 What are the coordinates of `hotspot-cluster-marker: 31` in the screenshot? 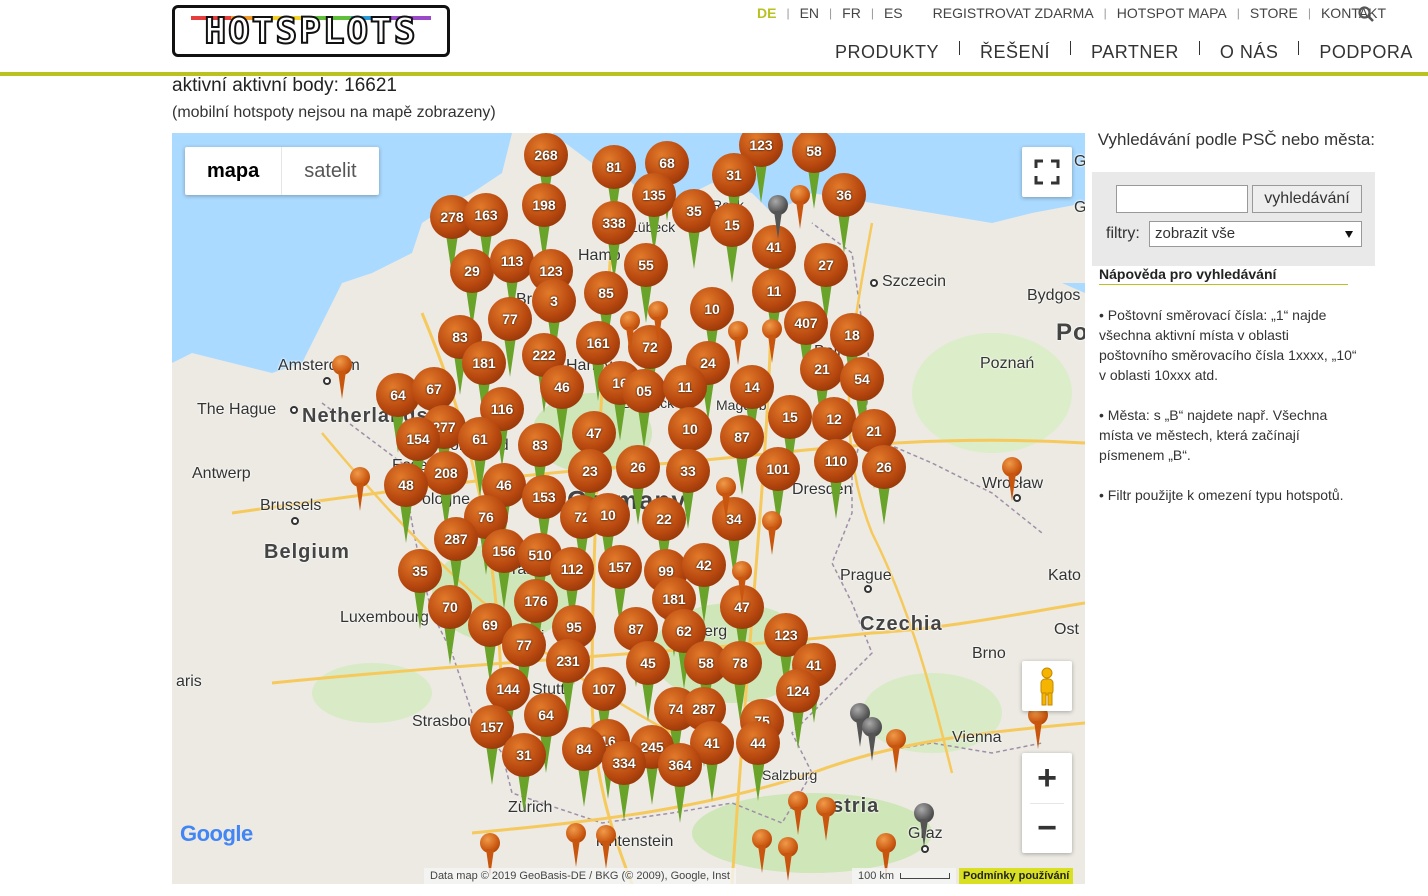 It's located at (524, 773).